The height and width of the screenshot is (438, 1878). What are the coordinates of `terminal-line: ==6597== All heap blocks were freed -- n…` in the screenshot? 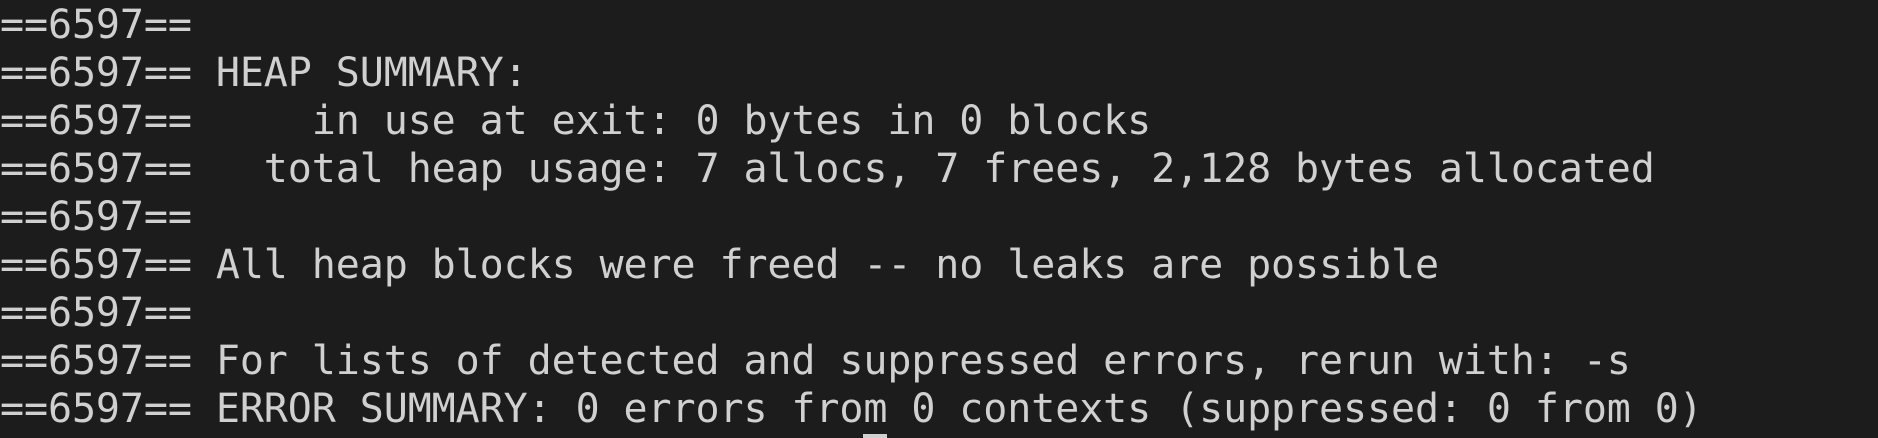 It's located at (719, 265).